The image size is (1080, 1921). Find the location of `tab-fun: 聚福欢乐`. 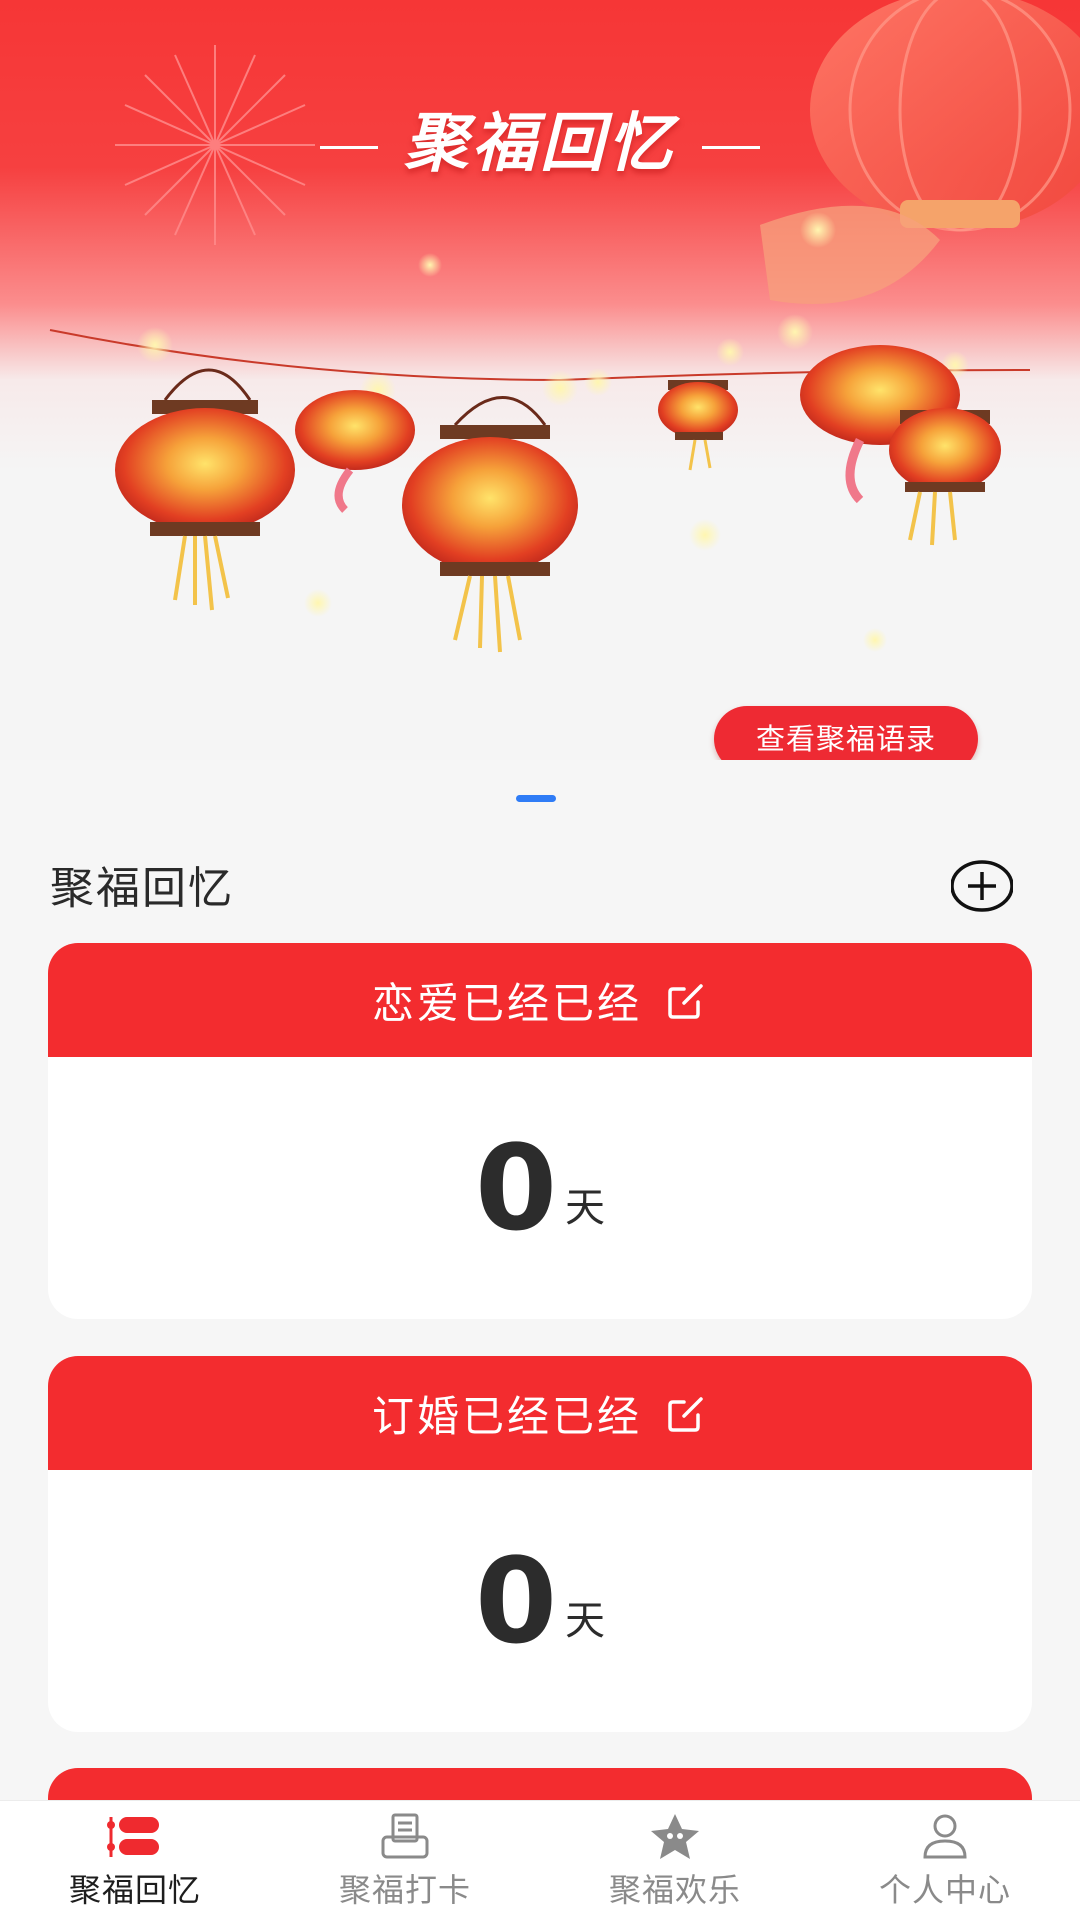

tab-fun: 聚福欢乐 is located at coordinates (675, 1861).